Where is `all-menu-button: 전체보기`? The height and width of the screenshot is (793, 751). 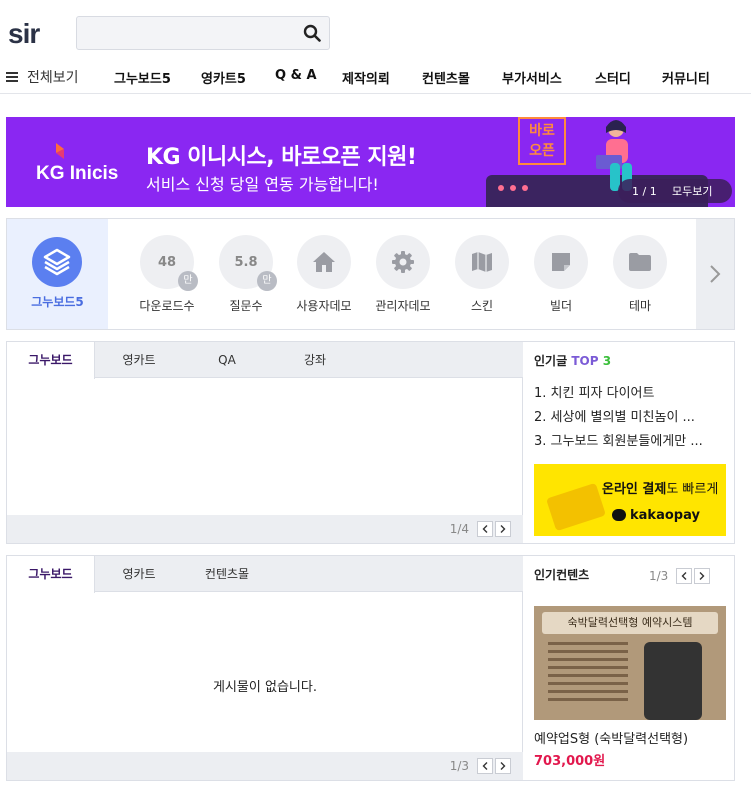
all-menu-button: 전체보기 is located at coordinates (42, 77).